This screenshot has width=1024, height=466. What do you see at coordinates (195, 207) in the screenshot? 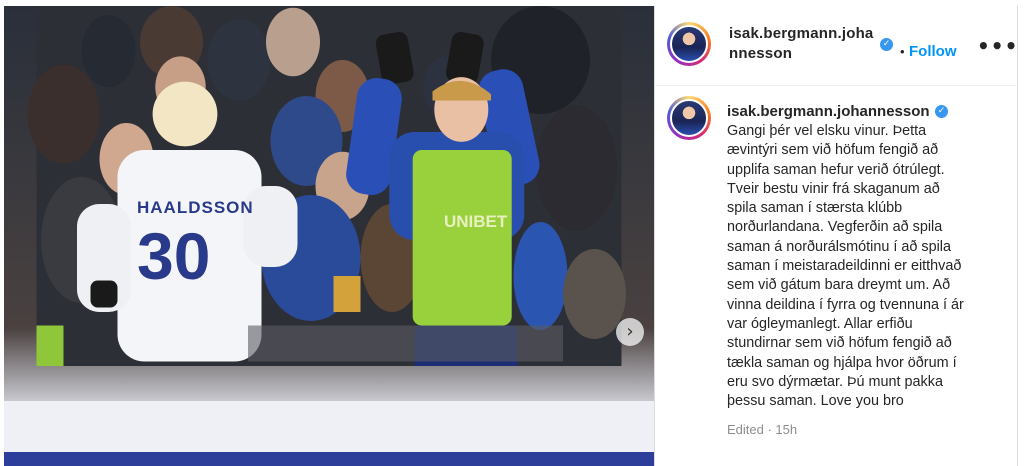
I see `jersey-name: HAALDSSON` at bounding box center [195, 207].